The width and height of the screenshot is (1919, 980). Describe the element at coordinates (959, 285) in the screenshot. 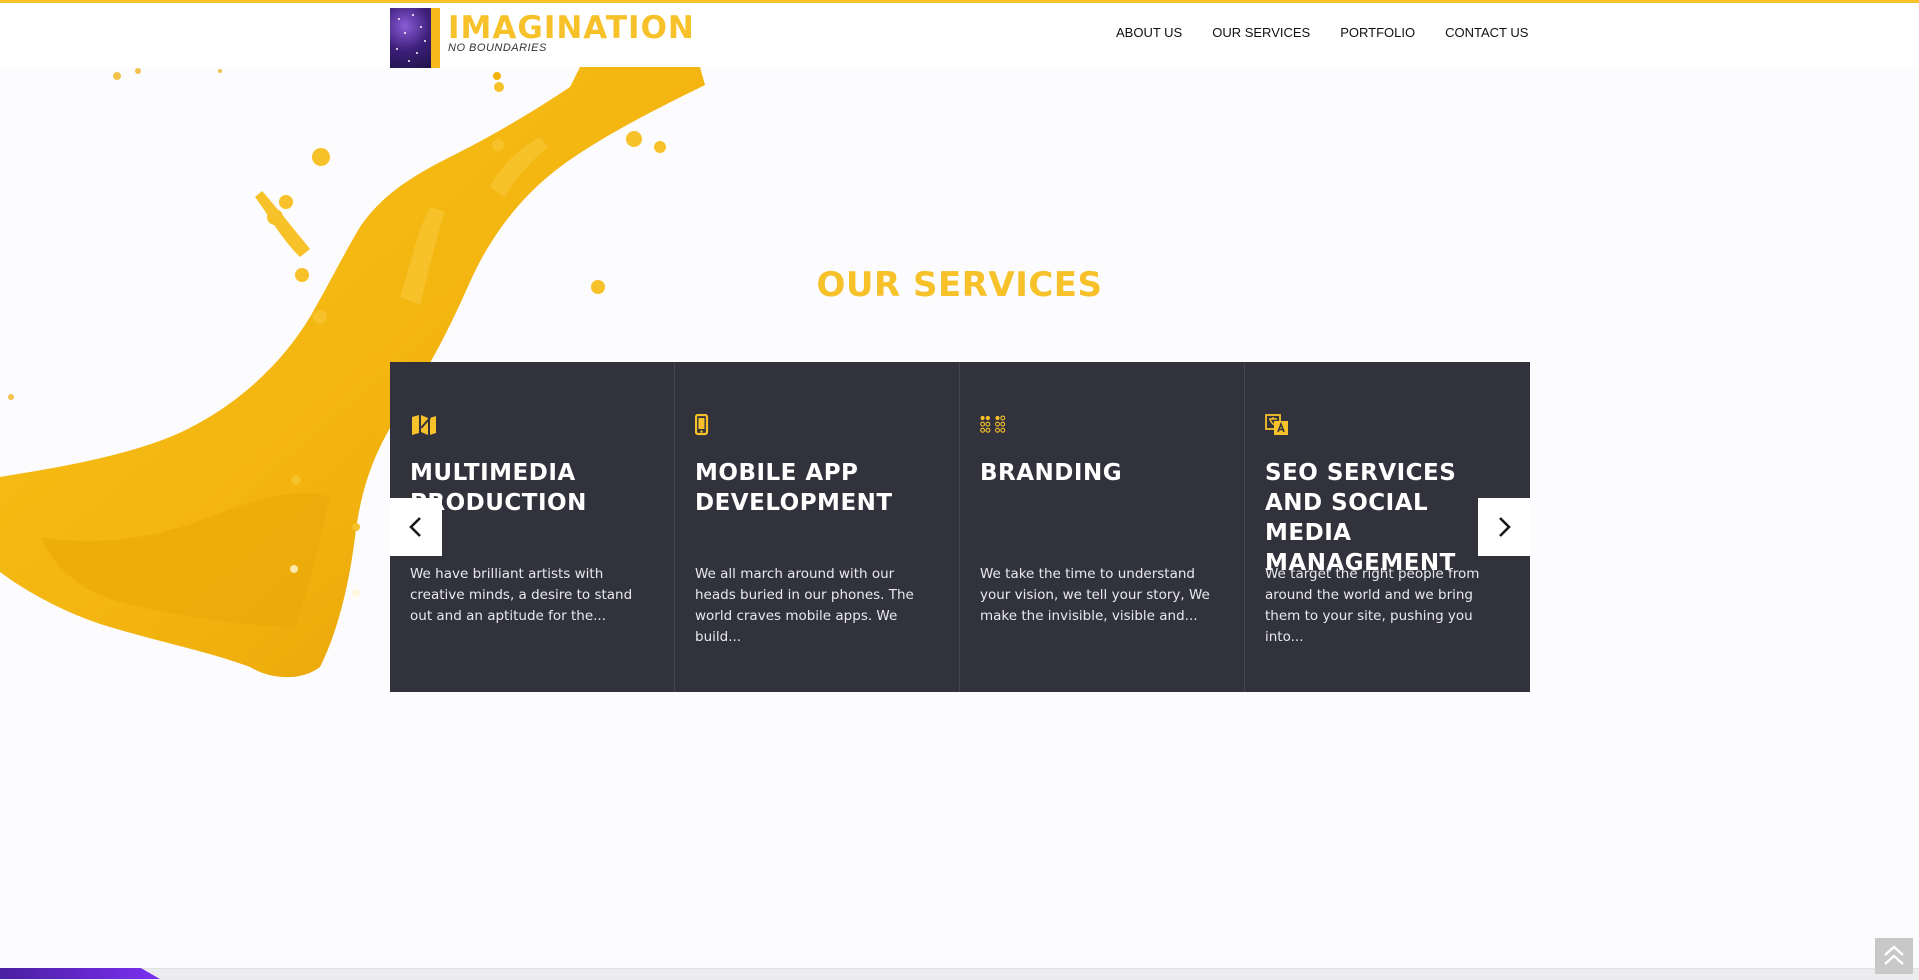

I see `services-heading: OUR SERVICES` at that location.